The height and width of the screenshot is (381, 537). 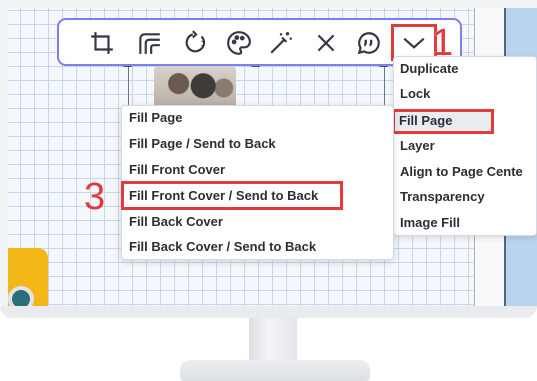 I want to click on menu-item-align-to-page-center: Align to Page Cente, so click(x=461, y=172).